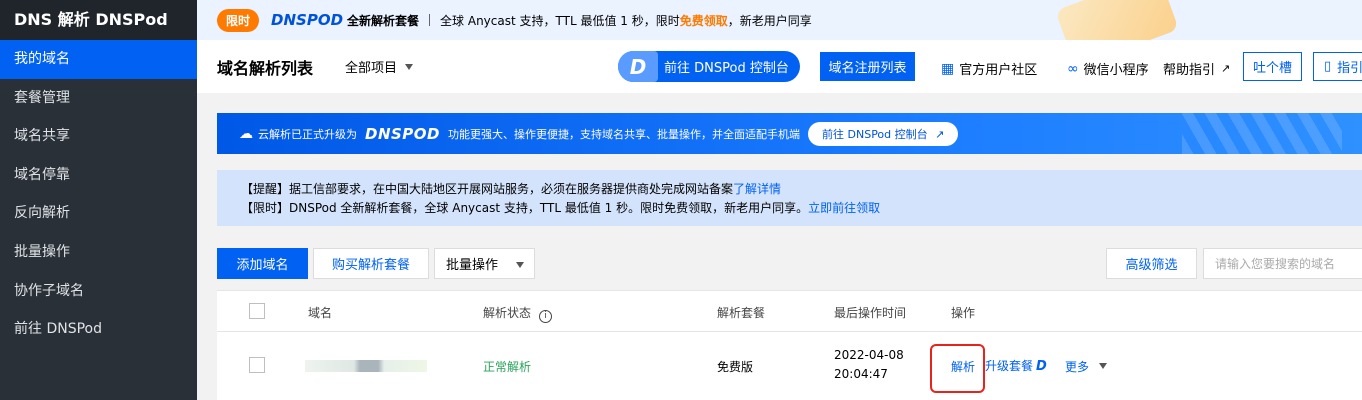 The width and height of the screenshot is (1362, 400). I want to click on community-link: ▦ 官方用户社区, so click(989, 69).